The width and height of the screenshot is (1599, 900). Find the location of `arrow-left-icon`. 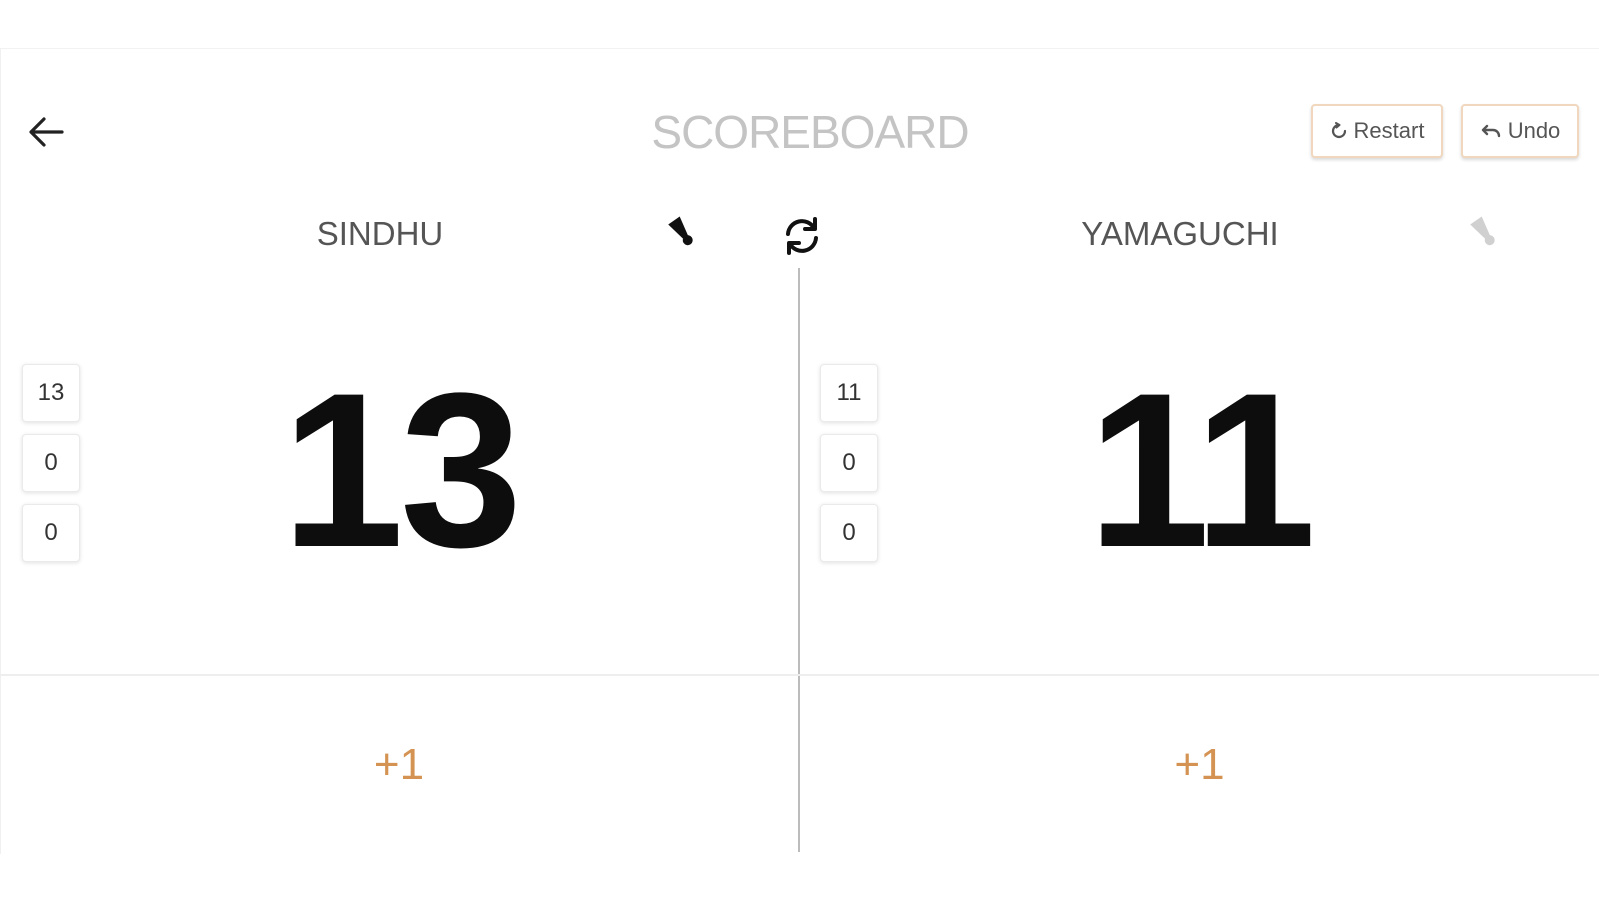

arrow-left-icon is located at coordinates (46, 132).